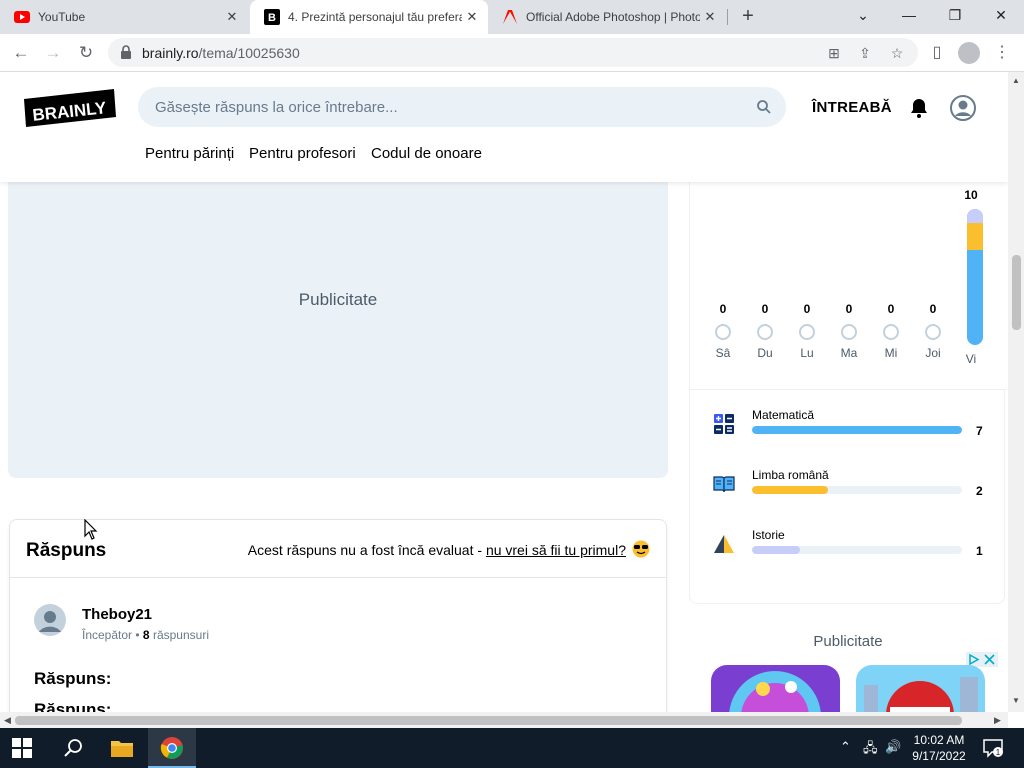 The height and width of the screenshot is (768, 1024). Describe the element at coordinates (848, 549) in the screenshot. I see `subject-row-history: Istorie 1` at that location.